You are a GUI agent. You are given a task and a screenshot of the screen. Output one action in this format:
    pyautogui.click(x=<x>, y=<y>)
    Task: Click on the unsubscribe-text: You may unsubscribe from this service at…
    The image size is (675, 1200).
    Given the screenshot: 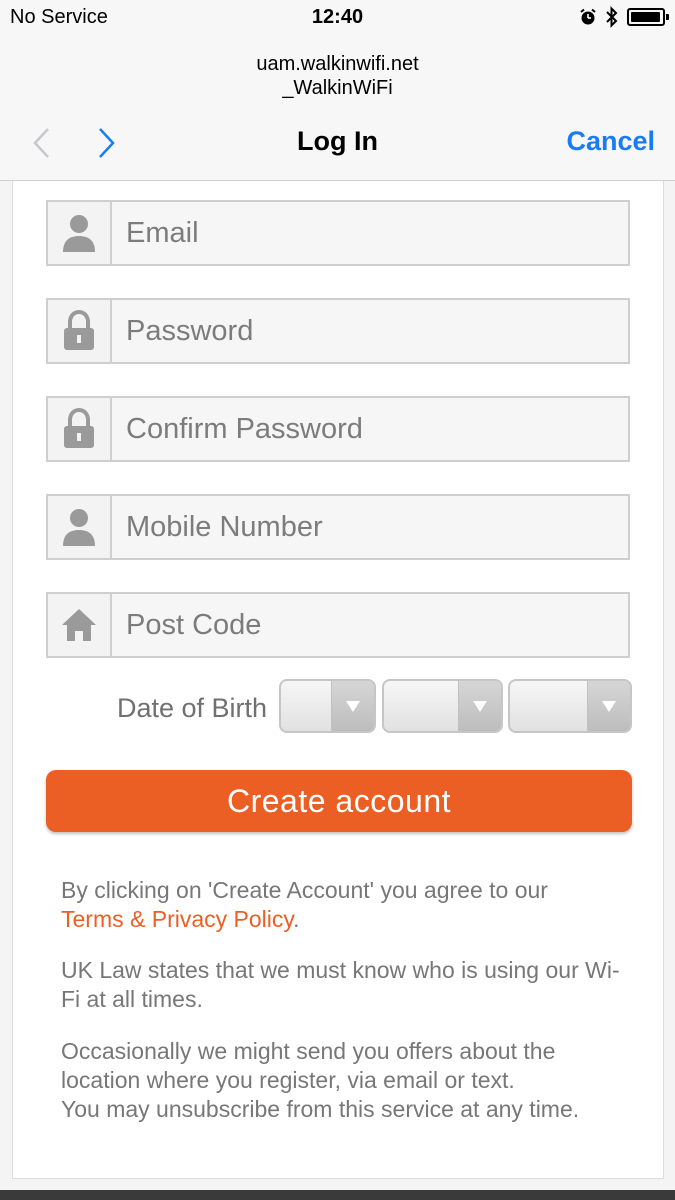 What is the action you would take?
    pyautogui.click(x=320, y=1109)
    